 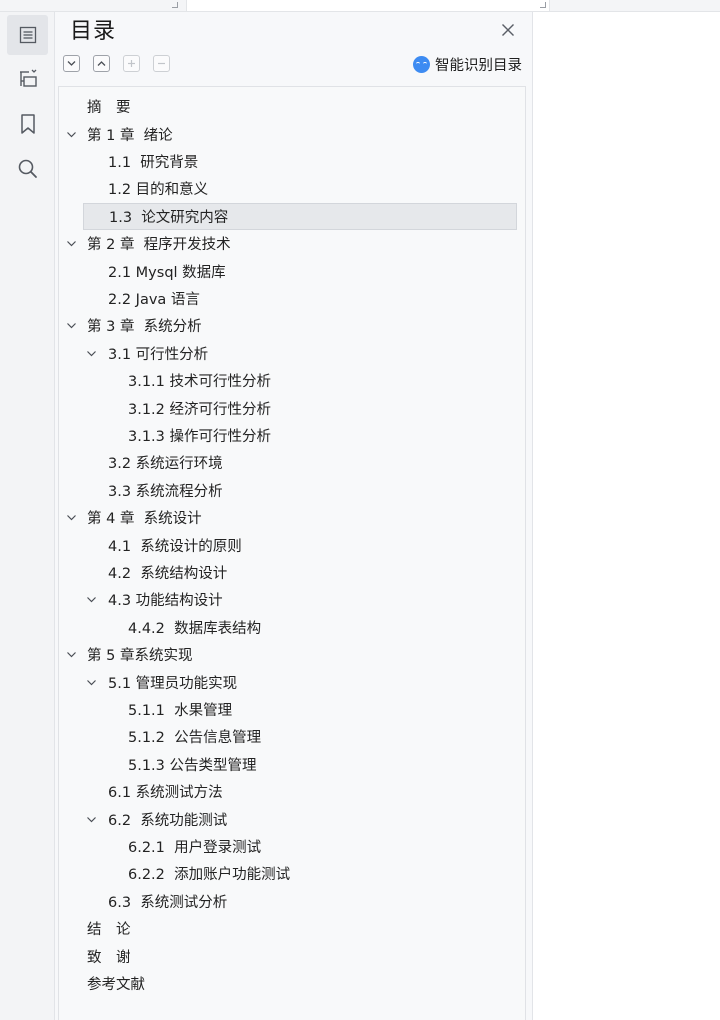 I want to click on search-rail-button, so click(x=27, y=169).